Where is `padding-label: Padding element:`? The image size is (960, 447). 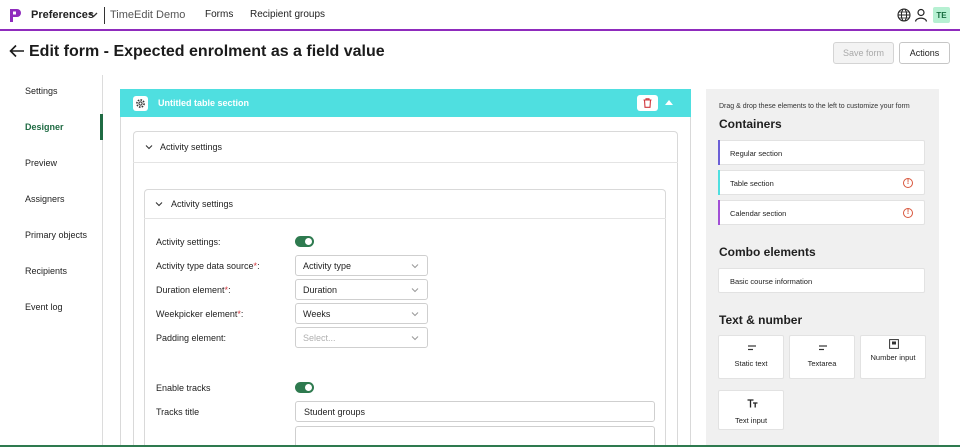 padding-label: Padding element: is located at coordinates (191, 338).